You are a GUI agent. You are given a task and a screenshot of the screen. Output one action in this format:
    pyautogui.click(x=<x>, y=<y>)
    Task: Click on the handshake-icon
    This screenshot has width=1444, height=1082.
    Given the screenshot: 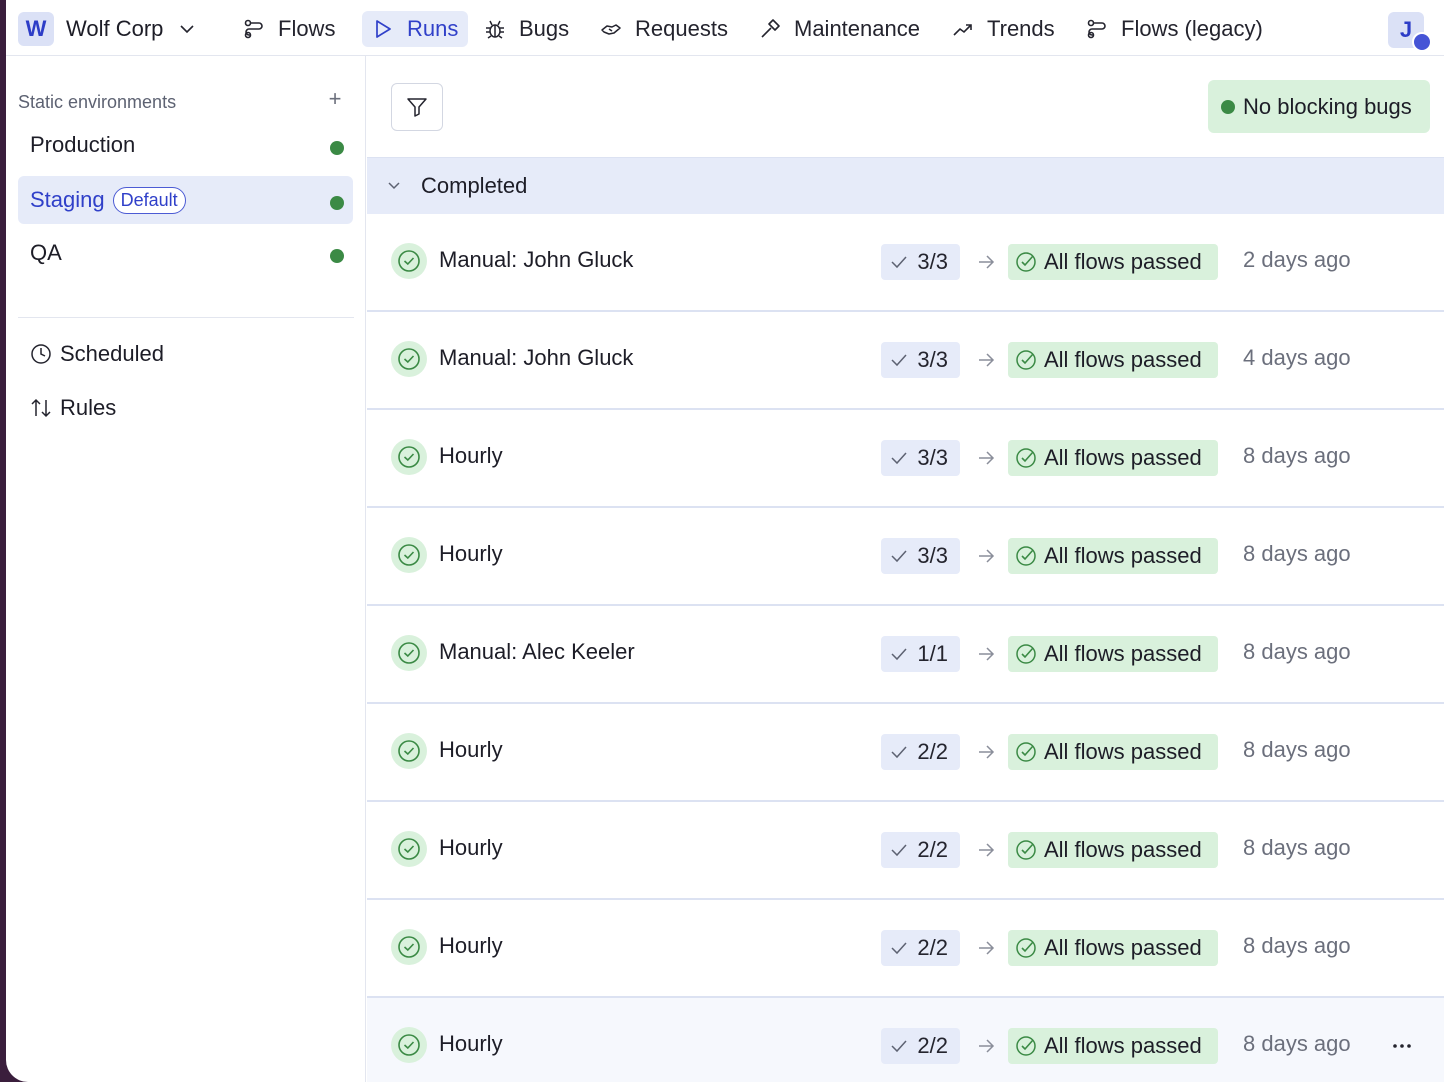 What is the action you would take?
    pyautogui.click(x=611, y=29)
    